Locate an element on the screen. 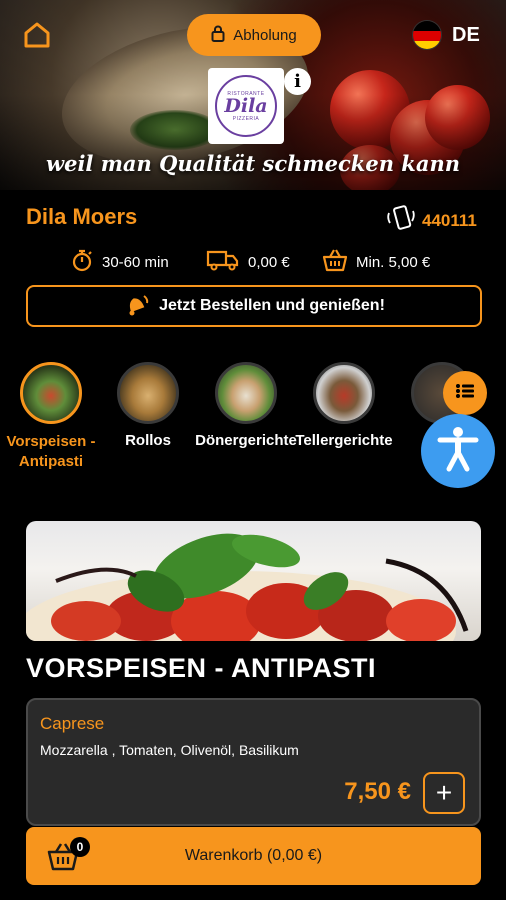 Image resolution: width=506 pixels, height=900 pixels. menu-item-price: 7,50 € is located at coordinates (377, 791).